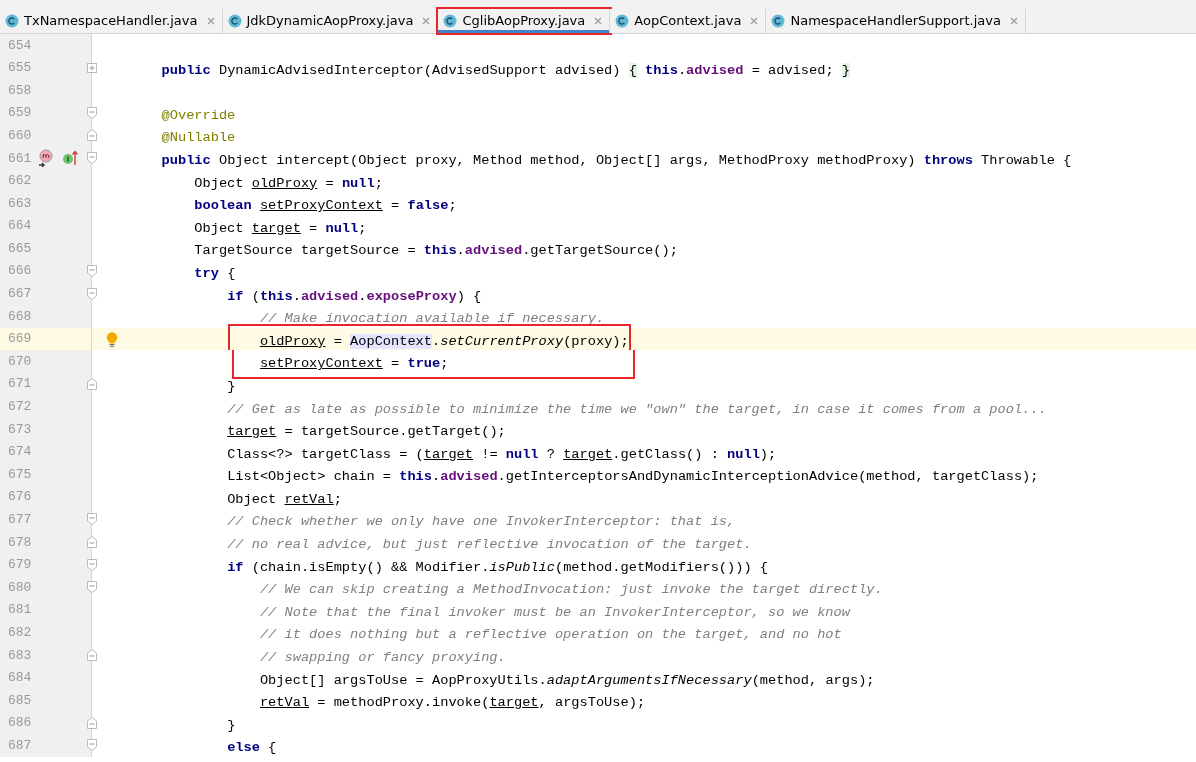 The image size is (1196, 762). What do you see at coordinates (435, 251) in the screenshot?
I see `code-line: TargetSource targetSource = this.advised.getTargetSource();` at bounding box center [435, 251].